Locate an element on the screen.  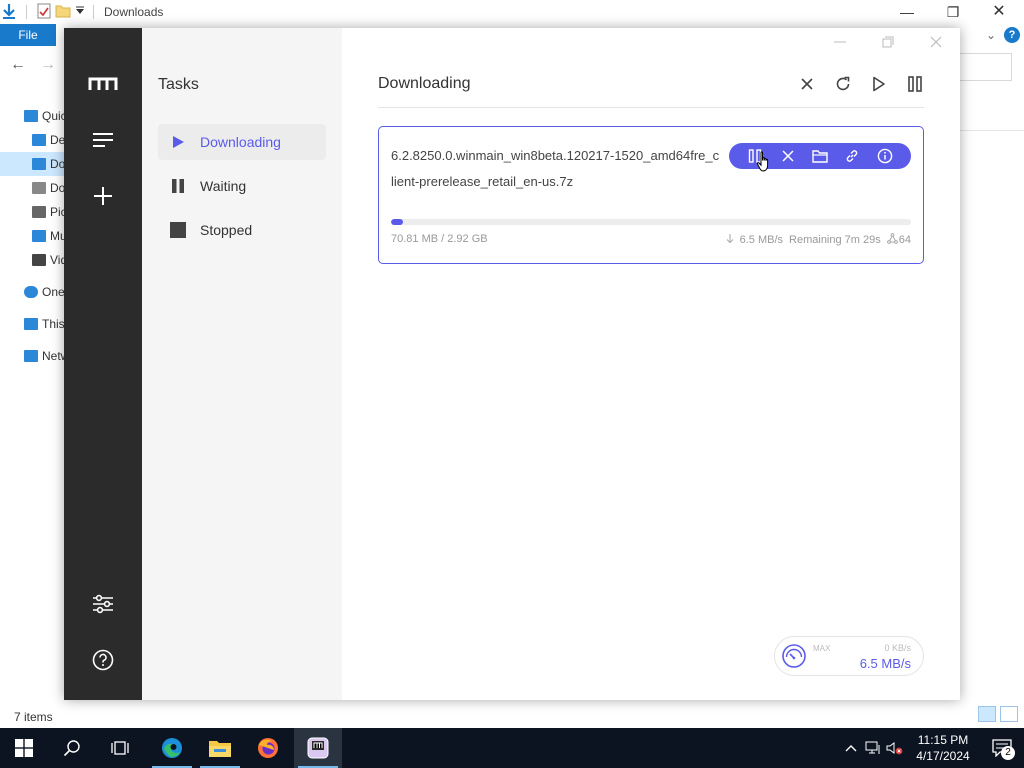
explorer-minimize-button: — is located at coordinates (907, 12).